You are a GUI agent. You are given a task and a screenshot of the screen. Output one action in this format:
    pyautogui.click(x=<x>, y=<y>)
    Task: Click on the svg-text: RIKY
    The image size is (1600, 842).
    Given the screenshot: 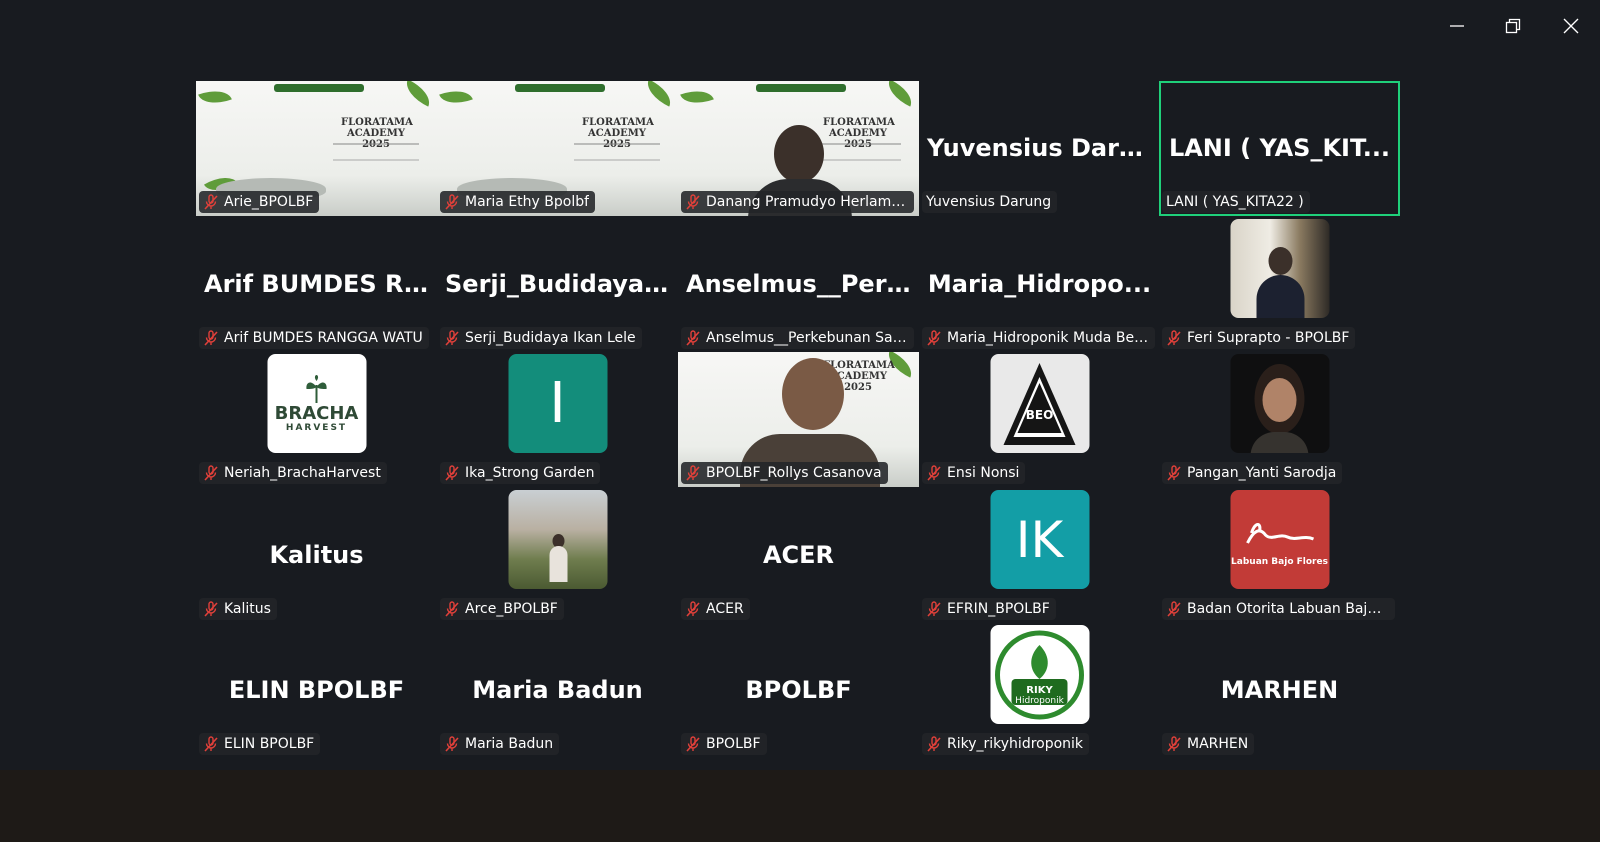 What is the action you would take?
    pyautogui.click(x=1039, y=690)
    